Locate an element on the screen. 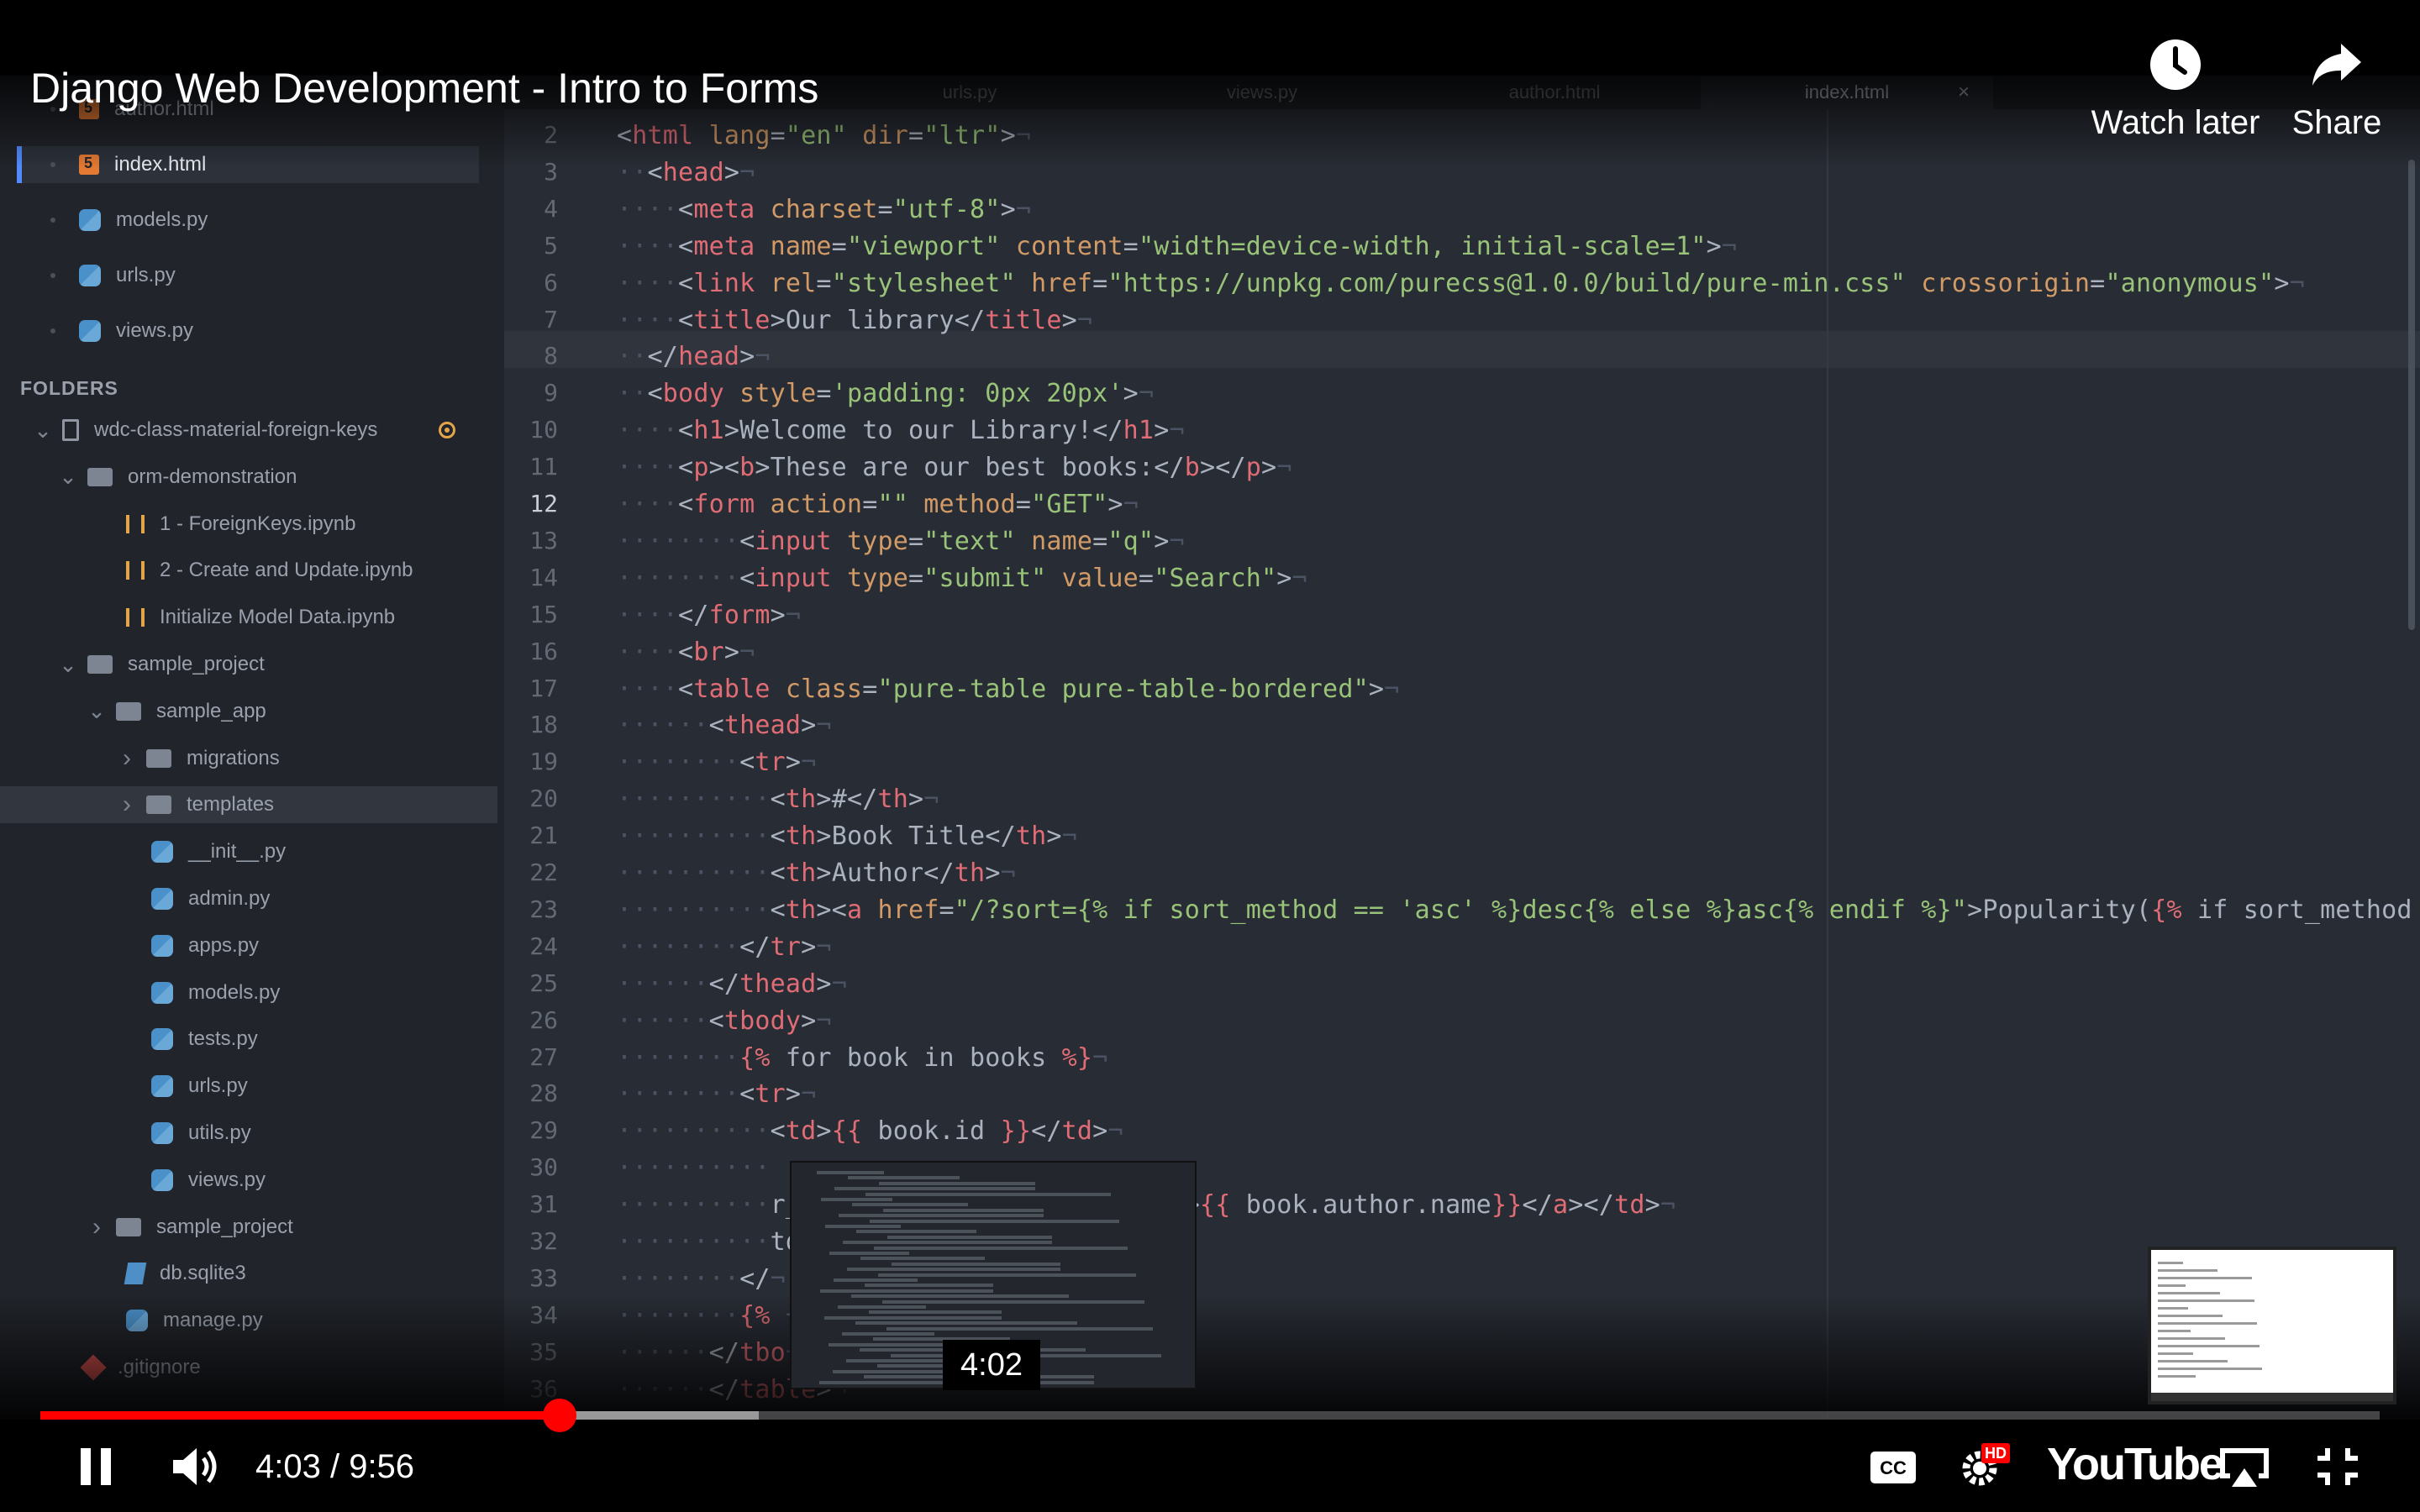 This screenshot has height=1512, width=2420. exit-fullscreen-button is located at coordinates (2337, 1466).